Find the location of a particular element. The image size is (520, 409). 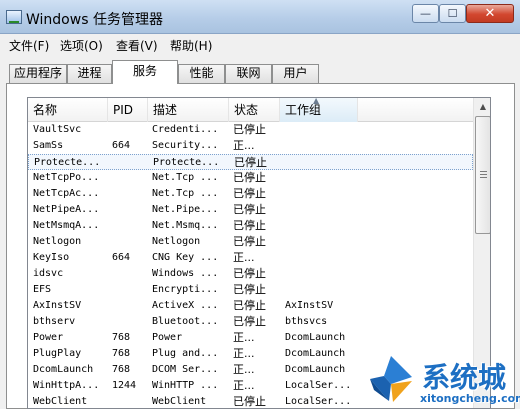

service-row: idsvc Windows ... 已停止 is located at coordinates (250, 274).